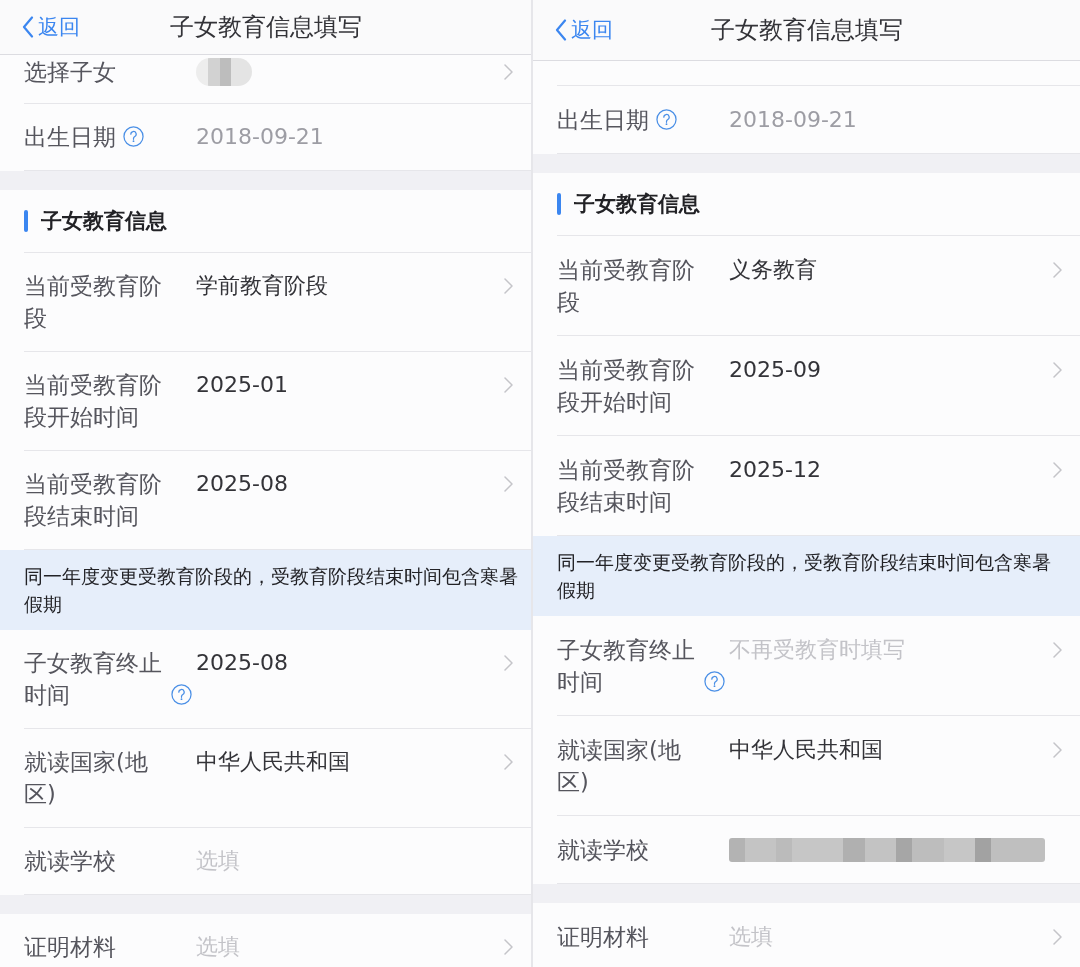 This screenshot has height=967, width=1080. What do you see at coordinates (70, 72) in the screenshot?
I see `field-label: 选择子女` at bounding box center [70, 72].